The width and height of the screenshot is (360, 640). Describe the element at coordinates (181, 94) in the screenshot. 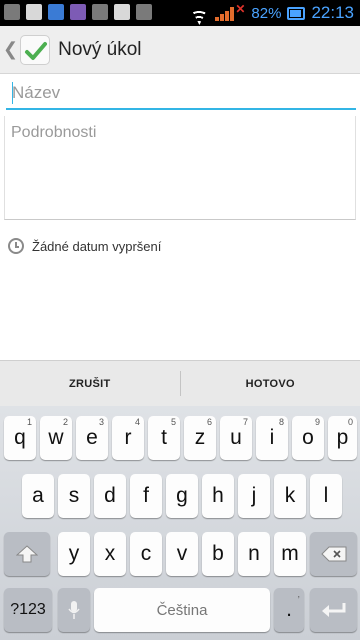

I see `task-title-input` at that location.